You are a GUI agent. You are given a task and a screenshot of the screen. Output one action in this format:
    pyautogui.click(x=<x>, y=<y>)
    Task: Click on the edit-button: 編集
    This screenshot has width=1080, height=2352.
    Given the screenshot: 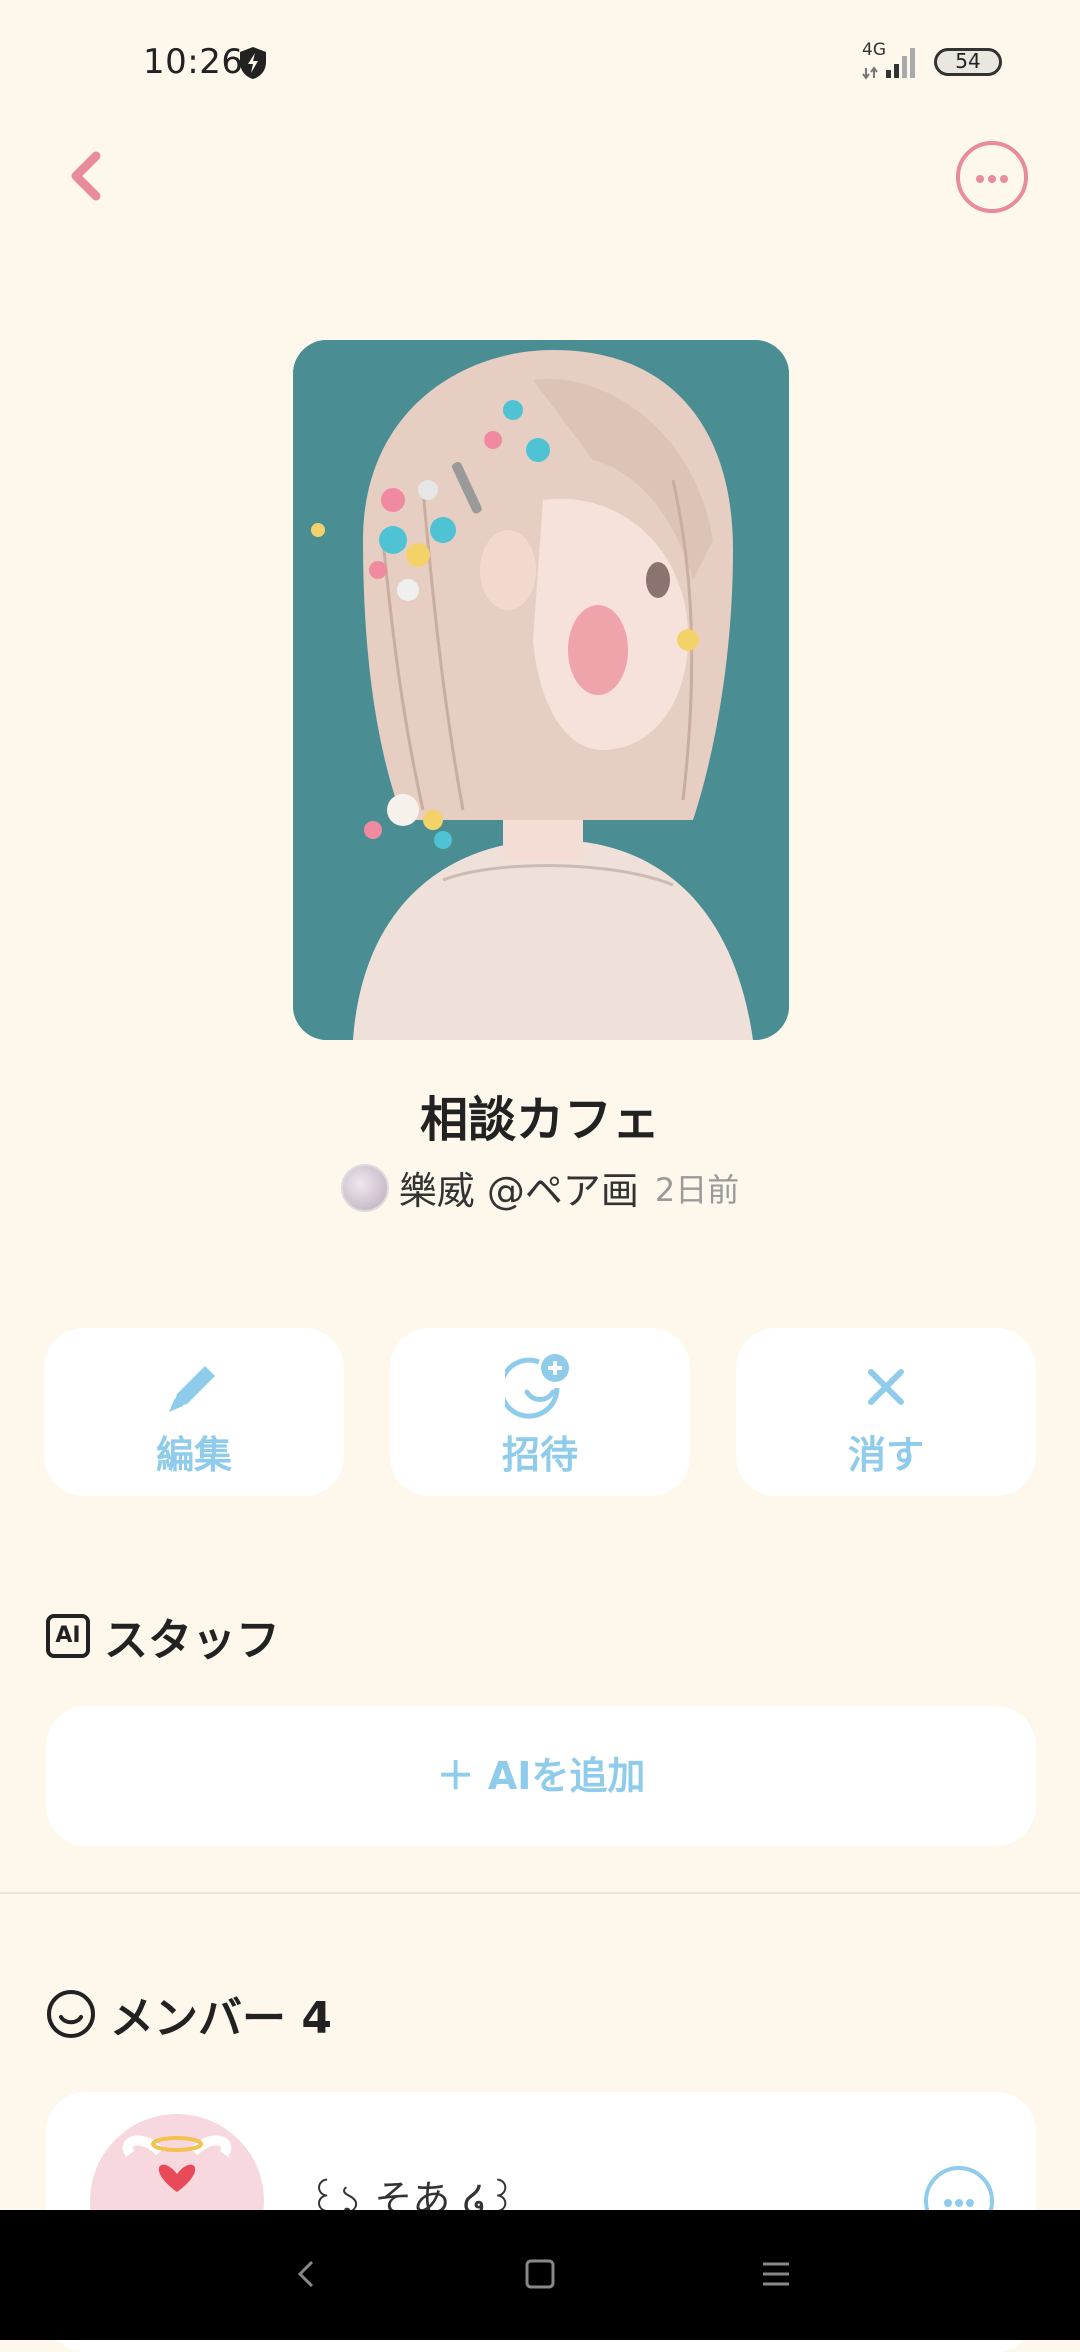 What is the action you would take?
    pyautogui.click(x=194, y=1412)
    